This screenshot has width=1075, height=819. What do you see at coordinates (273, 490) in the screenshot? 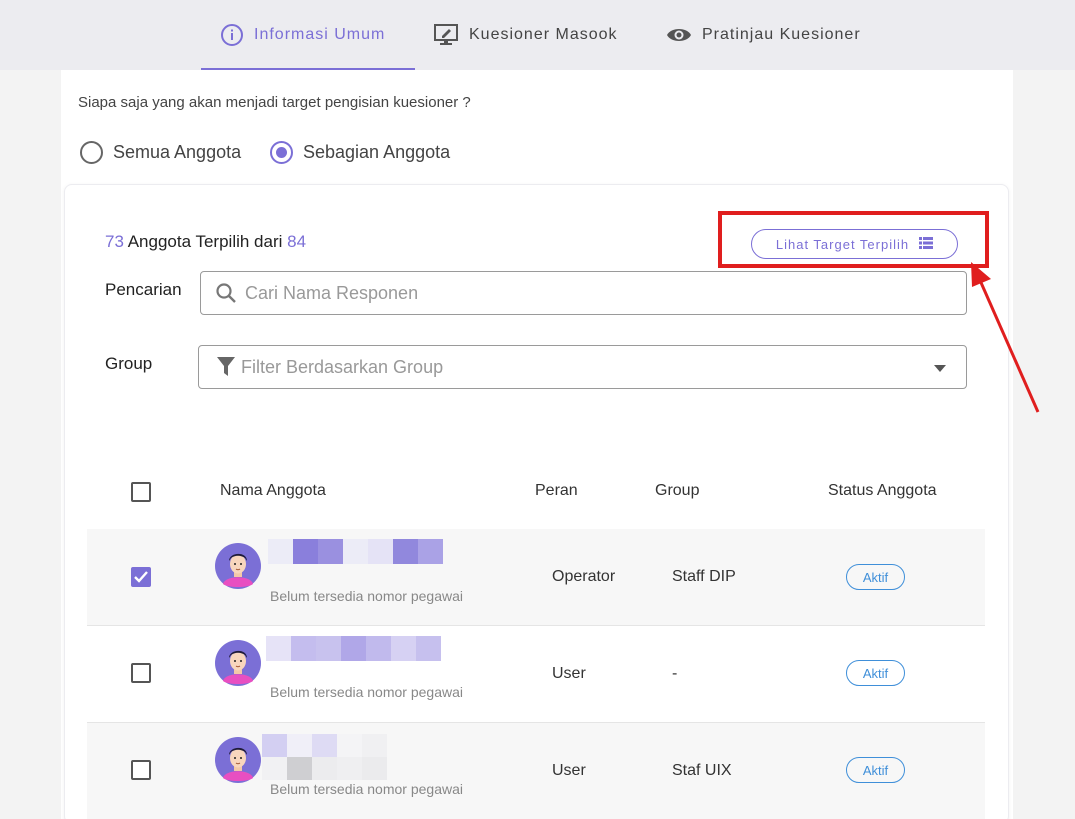
I see `column-header-nama: Nama Anggota` at bounding box center [273, 490].